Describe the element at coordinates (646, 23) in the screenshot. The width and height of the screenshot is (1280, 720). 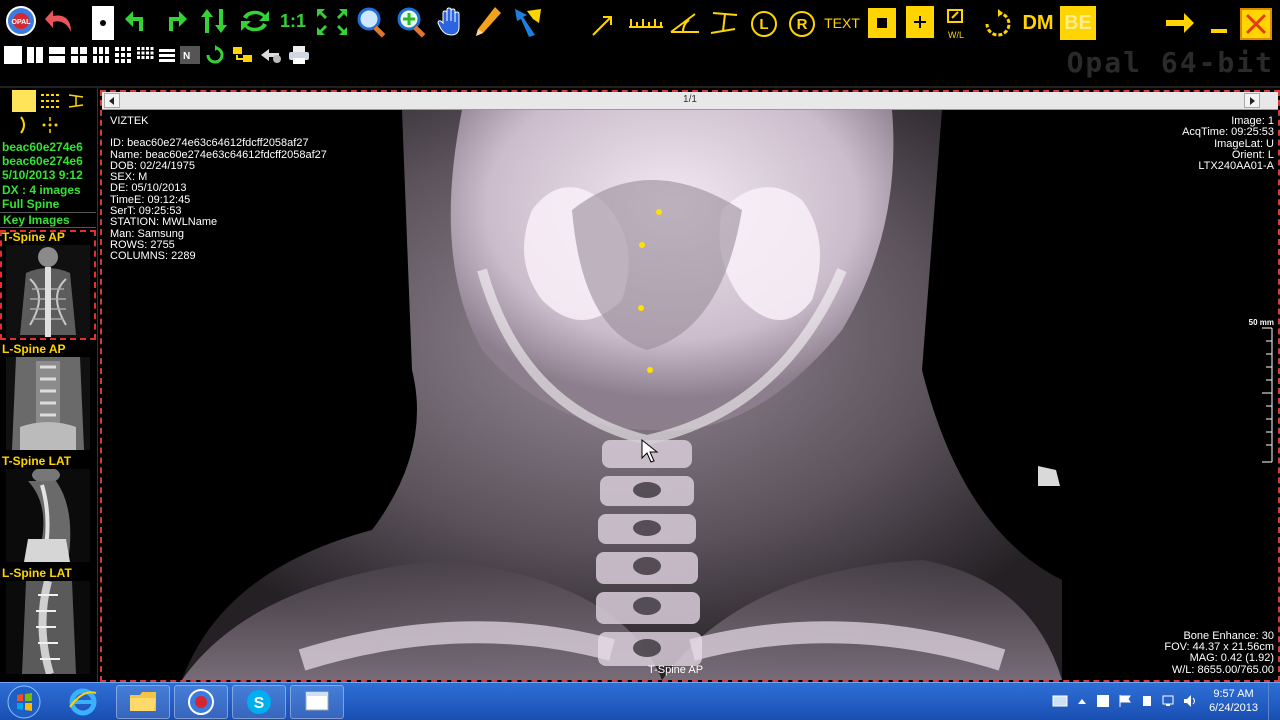
I see `ruler-tool-icon` at that location.